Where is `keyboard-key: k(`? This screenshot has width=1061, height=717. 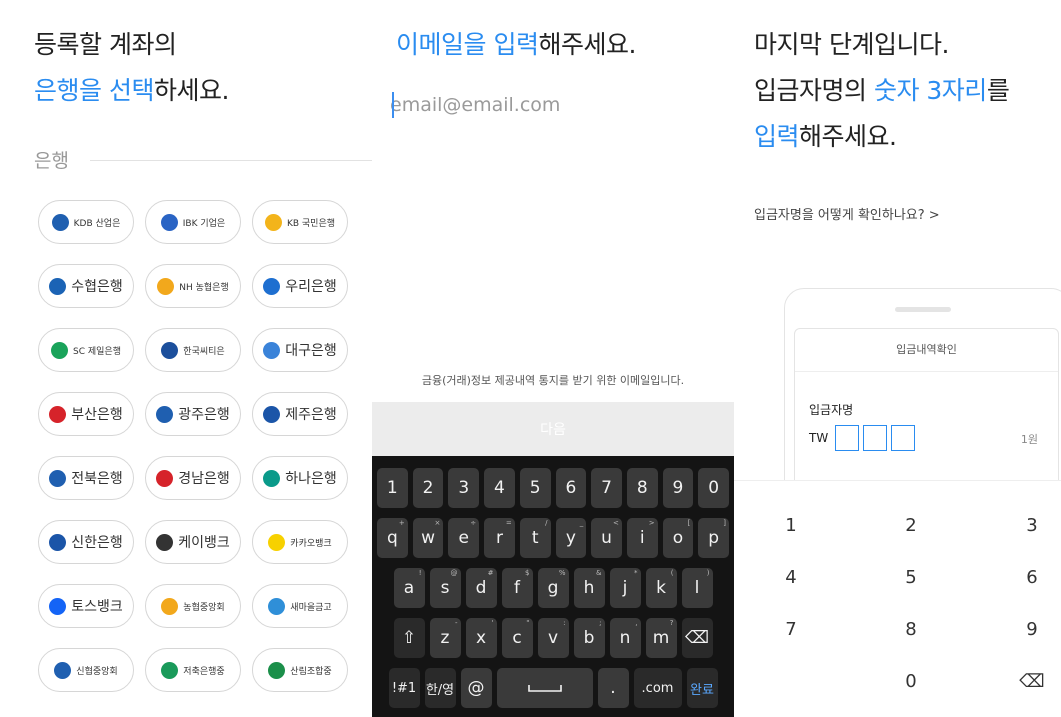
keyboard-key: k( is located at coordinates (661, 588).